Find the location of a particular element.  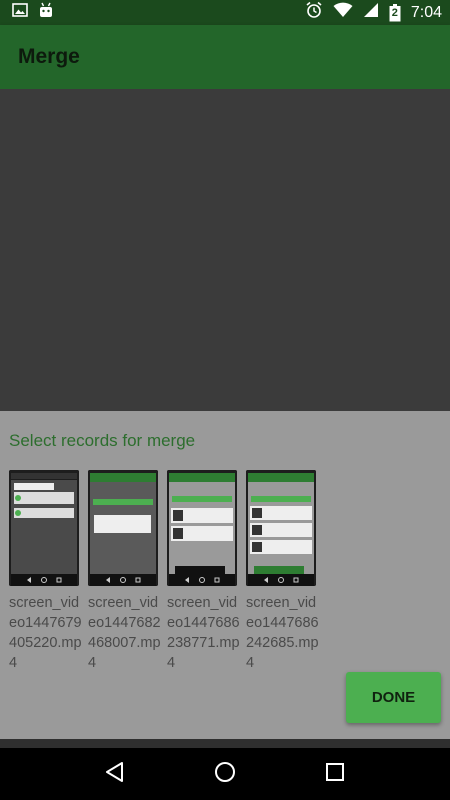

record-item: screen_video1447686242685.mp4 is located at coordinates (285, 571).